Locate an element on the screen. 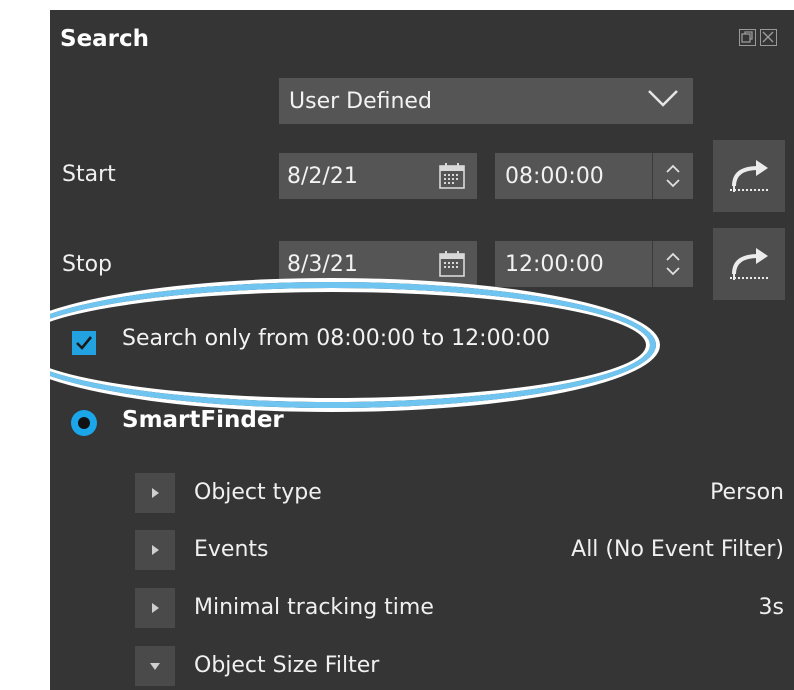 This screenshot has width=794, height=690. stop-time-value: 12:00:00 is located at coordinates (554, 264).